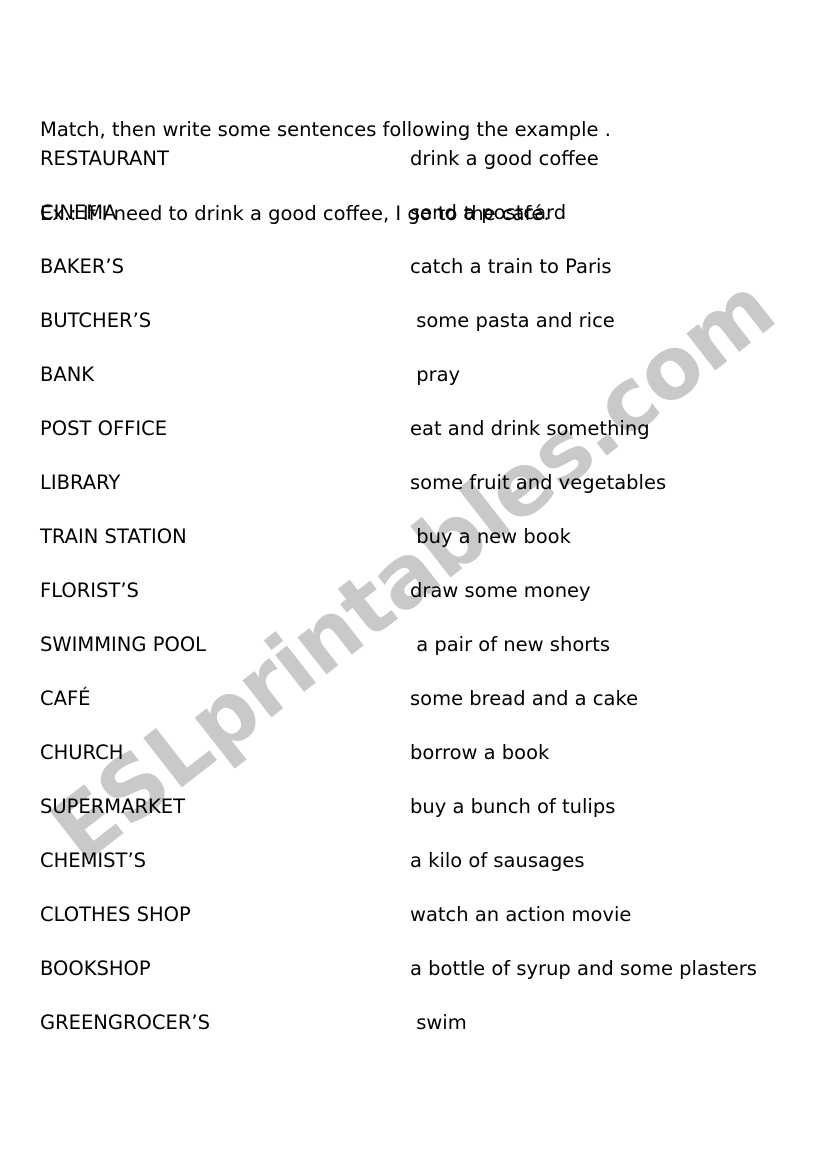 This screenshot has width=826, height=1169. What do you see at coordinates (80, 483) in the screenshot?
I see `place-term: LIBRARY` at bounding box center [80, 483].